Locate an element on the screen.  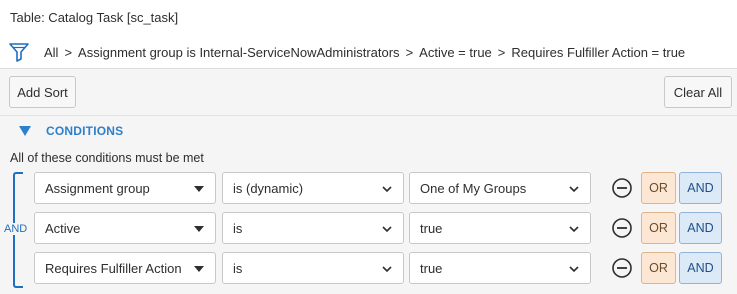
field-select: Assignment group is located at coordinates (125, 188).